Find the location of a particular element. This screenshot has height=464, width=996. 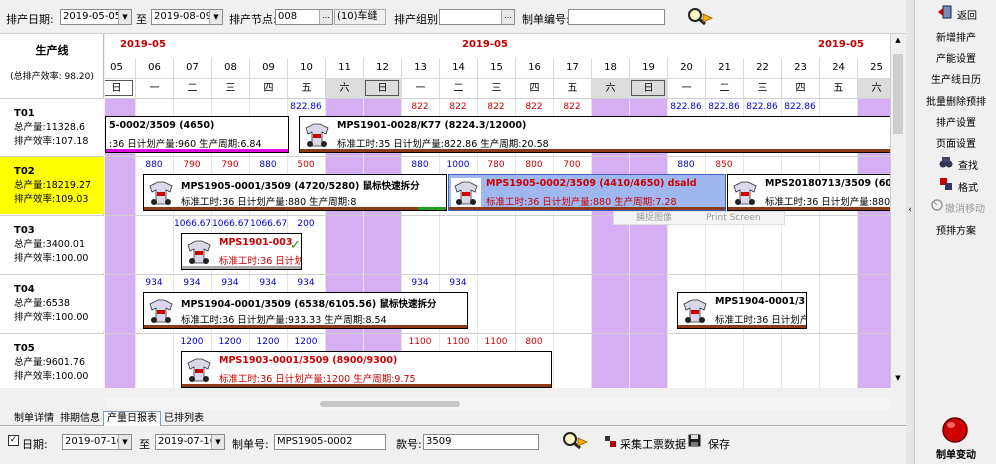

production-line-row: T05 总产量:9601.76 排产效率:100.00 is located at coordinates (52, 360).